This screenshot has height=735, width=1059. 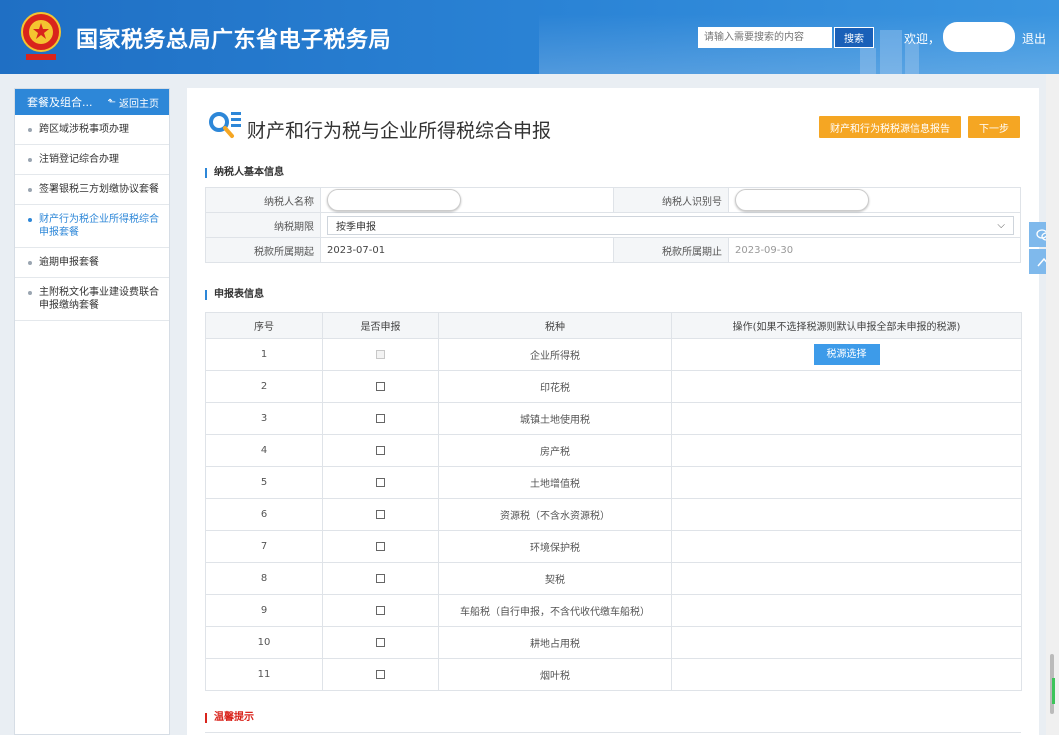 I want to click on column-header-tax-type: 税种, so click(x=555, y=325).